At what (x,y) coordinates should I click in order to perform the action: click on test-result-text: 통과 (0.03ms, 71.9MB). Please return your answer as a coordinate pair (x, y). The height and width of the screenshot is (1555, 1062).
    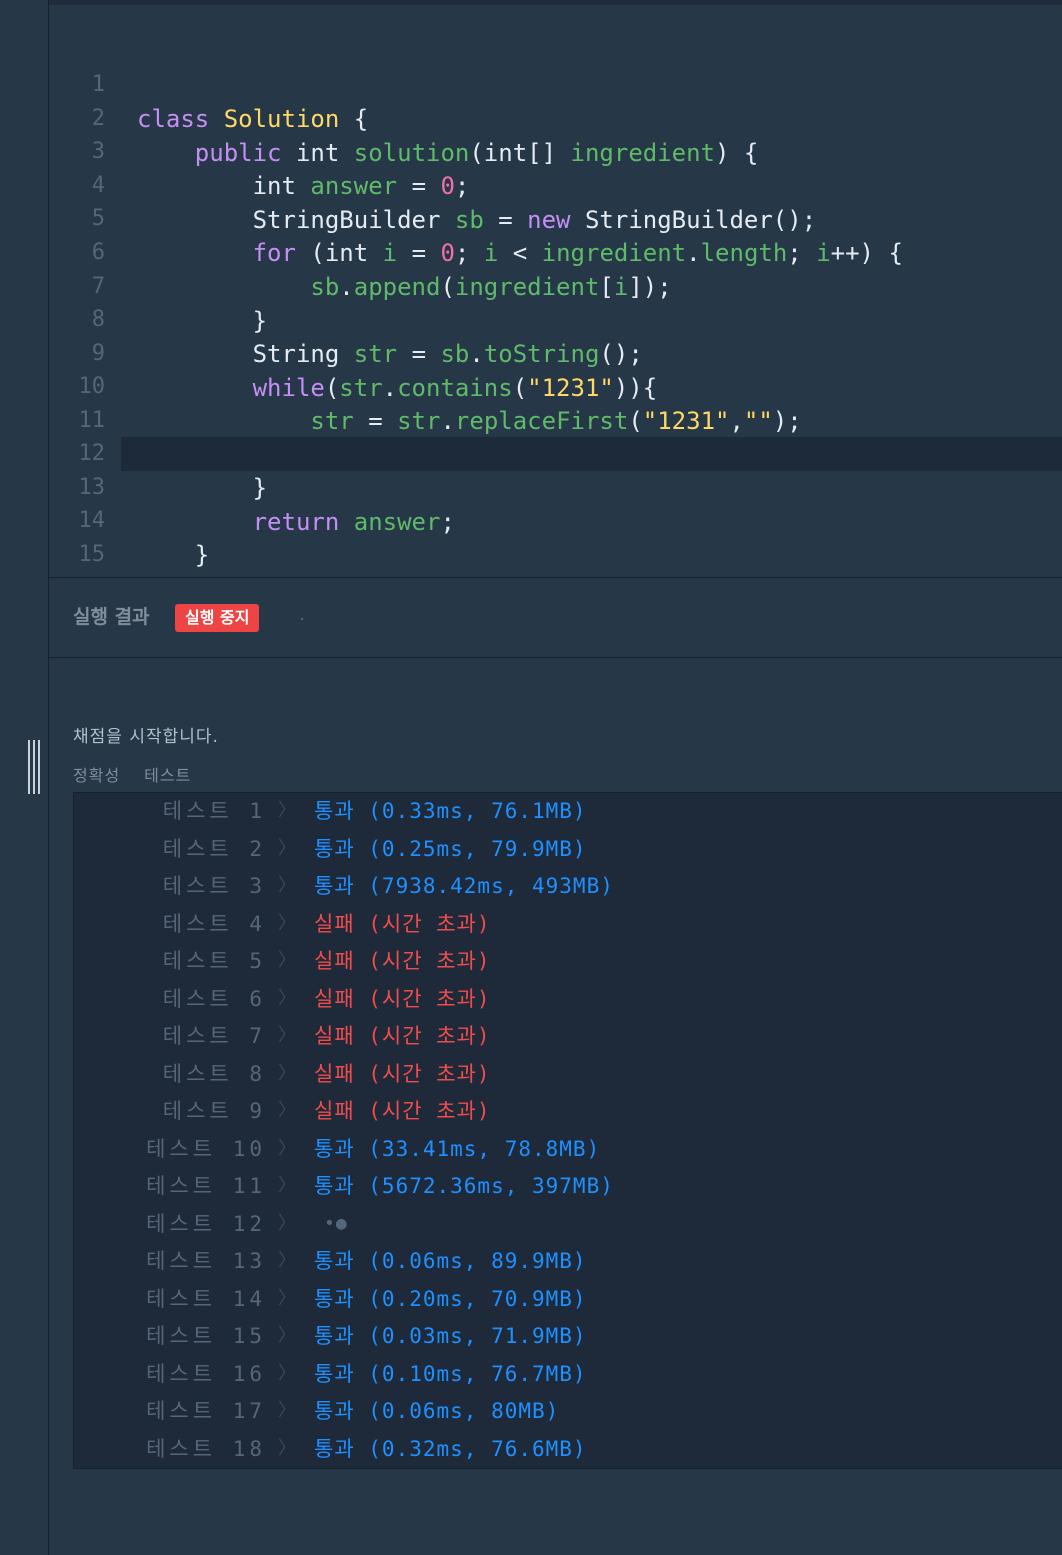
    Looking at the image, I should click on (450, 1336).